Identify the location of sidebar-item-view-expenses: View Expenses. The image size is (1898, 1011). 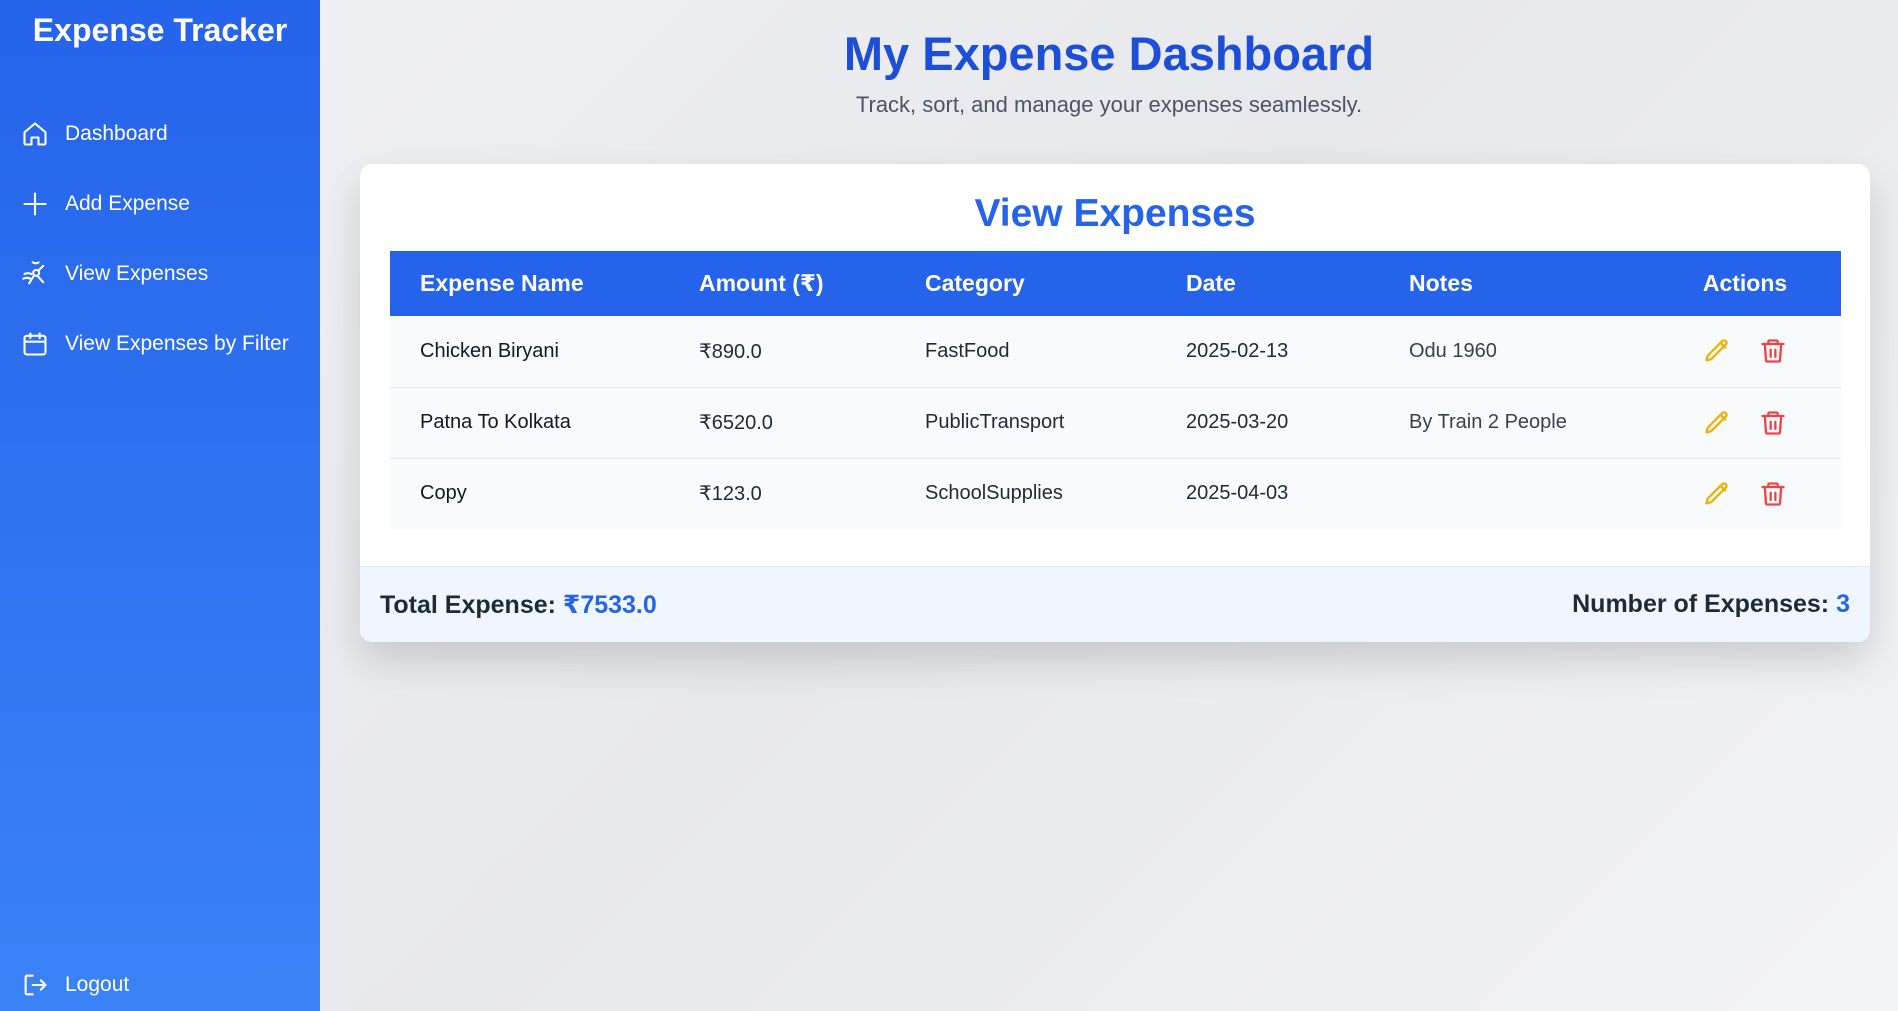
(160, 274).